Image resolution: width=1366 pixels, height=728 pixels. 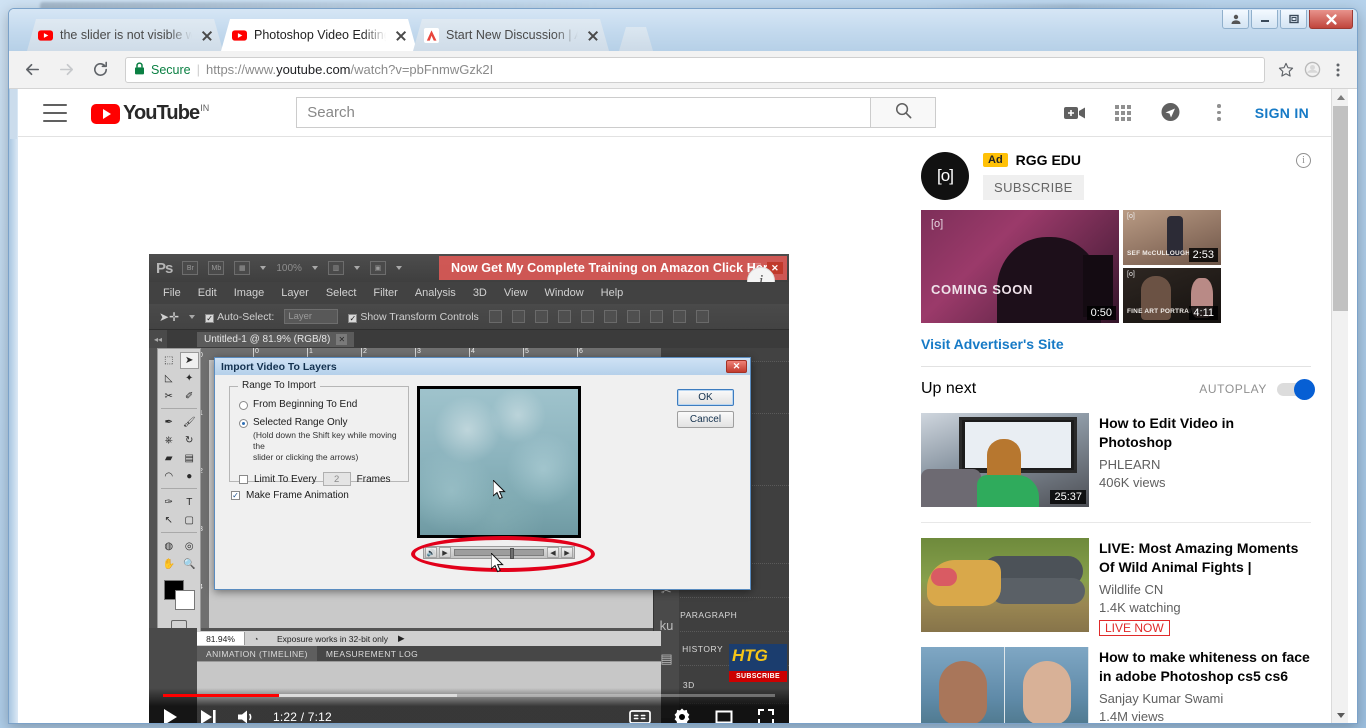 What do you see at coordinates (1282, 113) in the screenshot?
I see `sign-in-button: SIGN IN` at bounding box center [1282, 113].